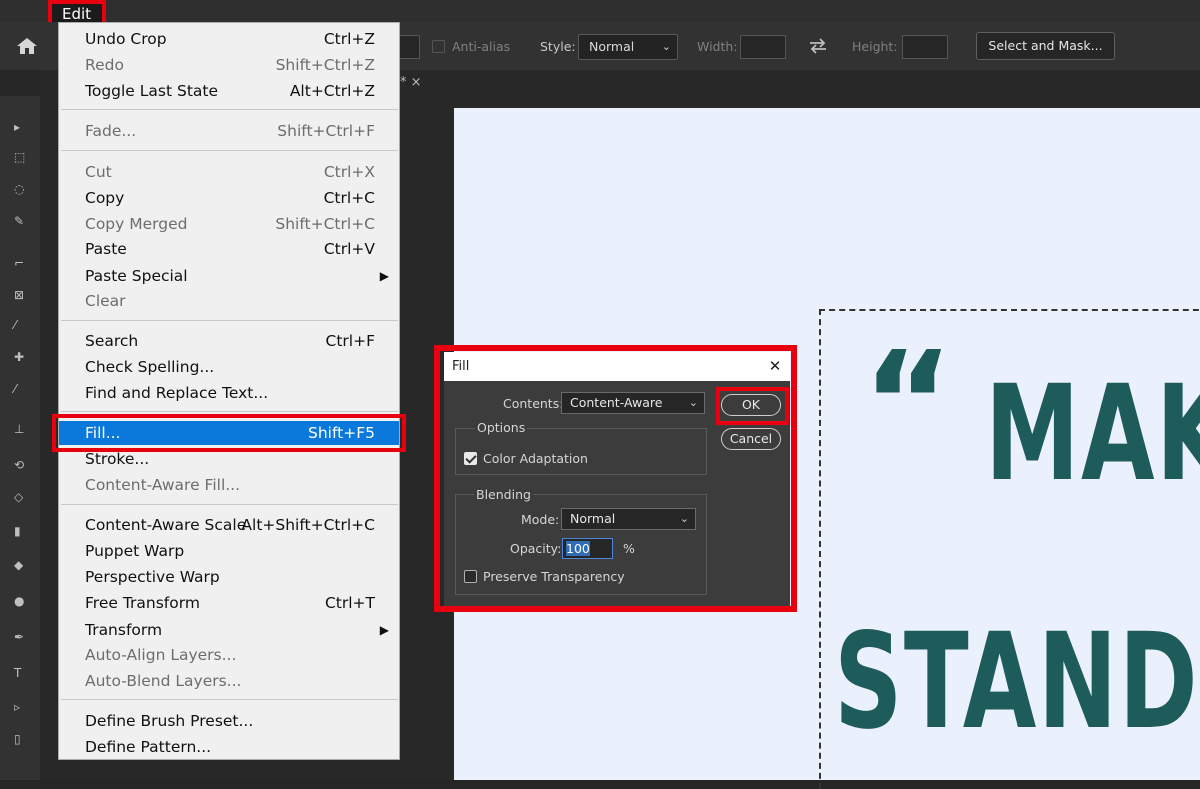  I want to click on anti-alias-checkbox, so click(438, 46).